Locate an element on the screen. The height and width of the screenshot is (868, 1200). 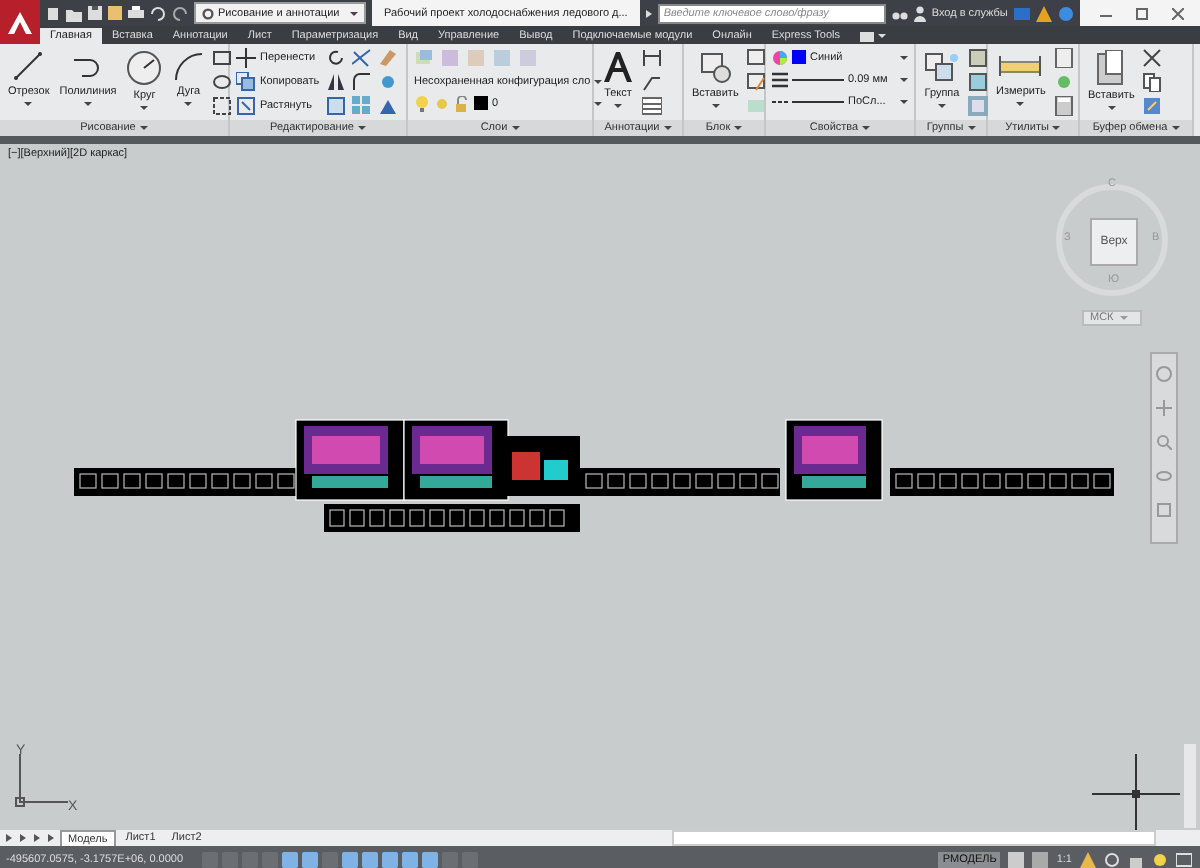
line-icon is located at coordinates (28, 66).